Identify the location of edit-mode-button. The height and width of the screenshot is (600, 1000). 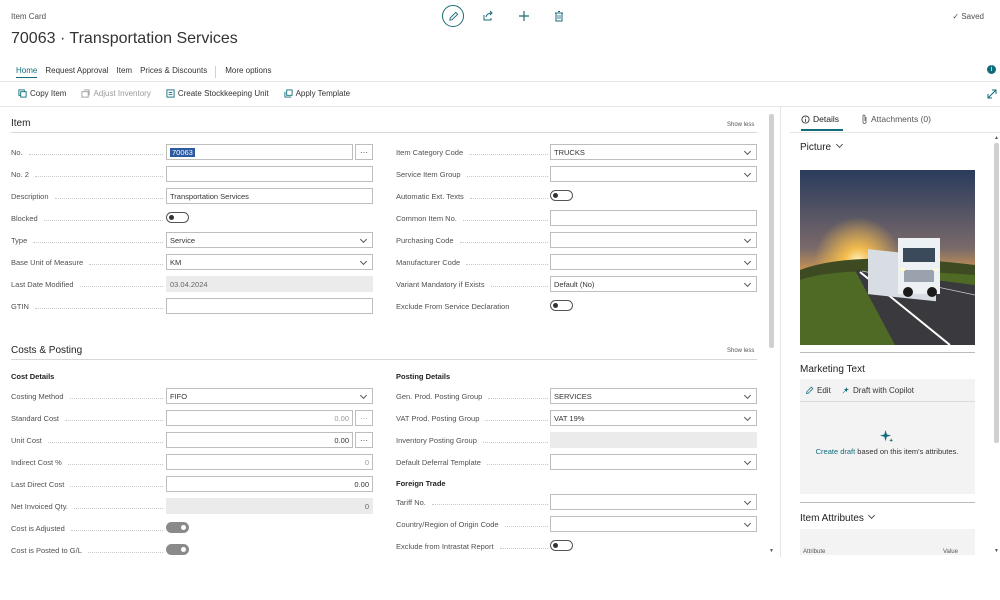
(453, 16).